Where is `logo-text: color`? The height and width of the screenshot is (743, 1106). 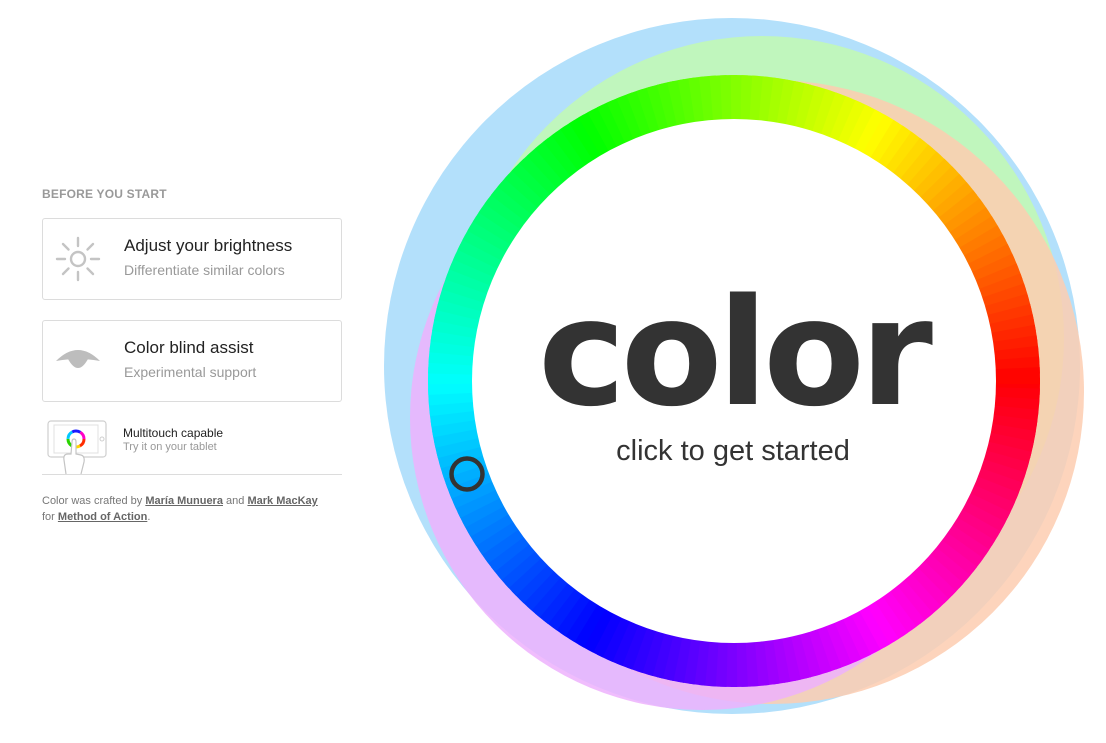
logo-text: color is located at coordinates (735, 353).